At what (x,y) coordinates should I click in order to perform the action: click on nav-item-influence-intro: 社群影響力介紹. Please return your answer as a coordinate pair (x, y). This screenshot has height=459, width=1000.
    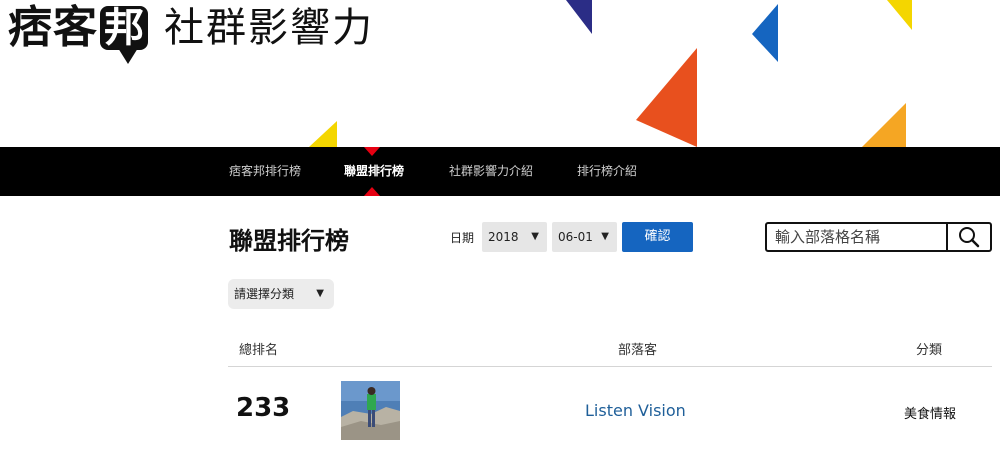
    Looking at the image, I should click on (491, 171).